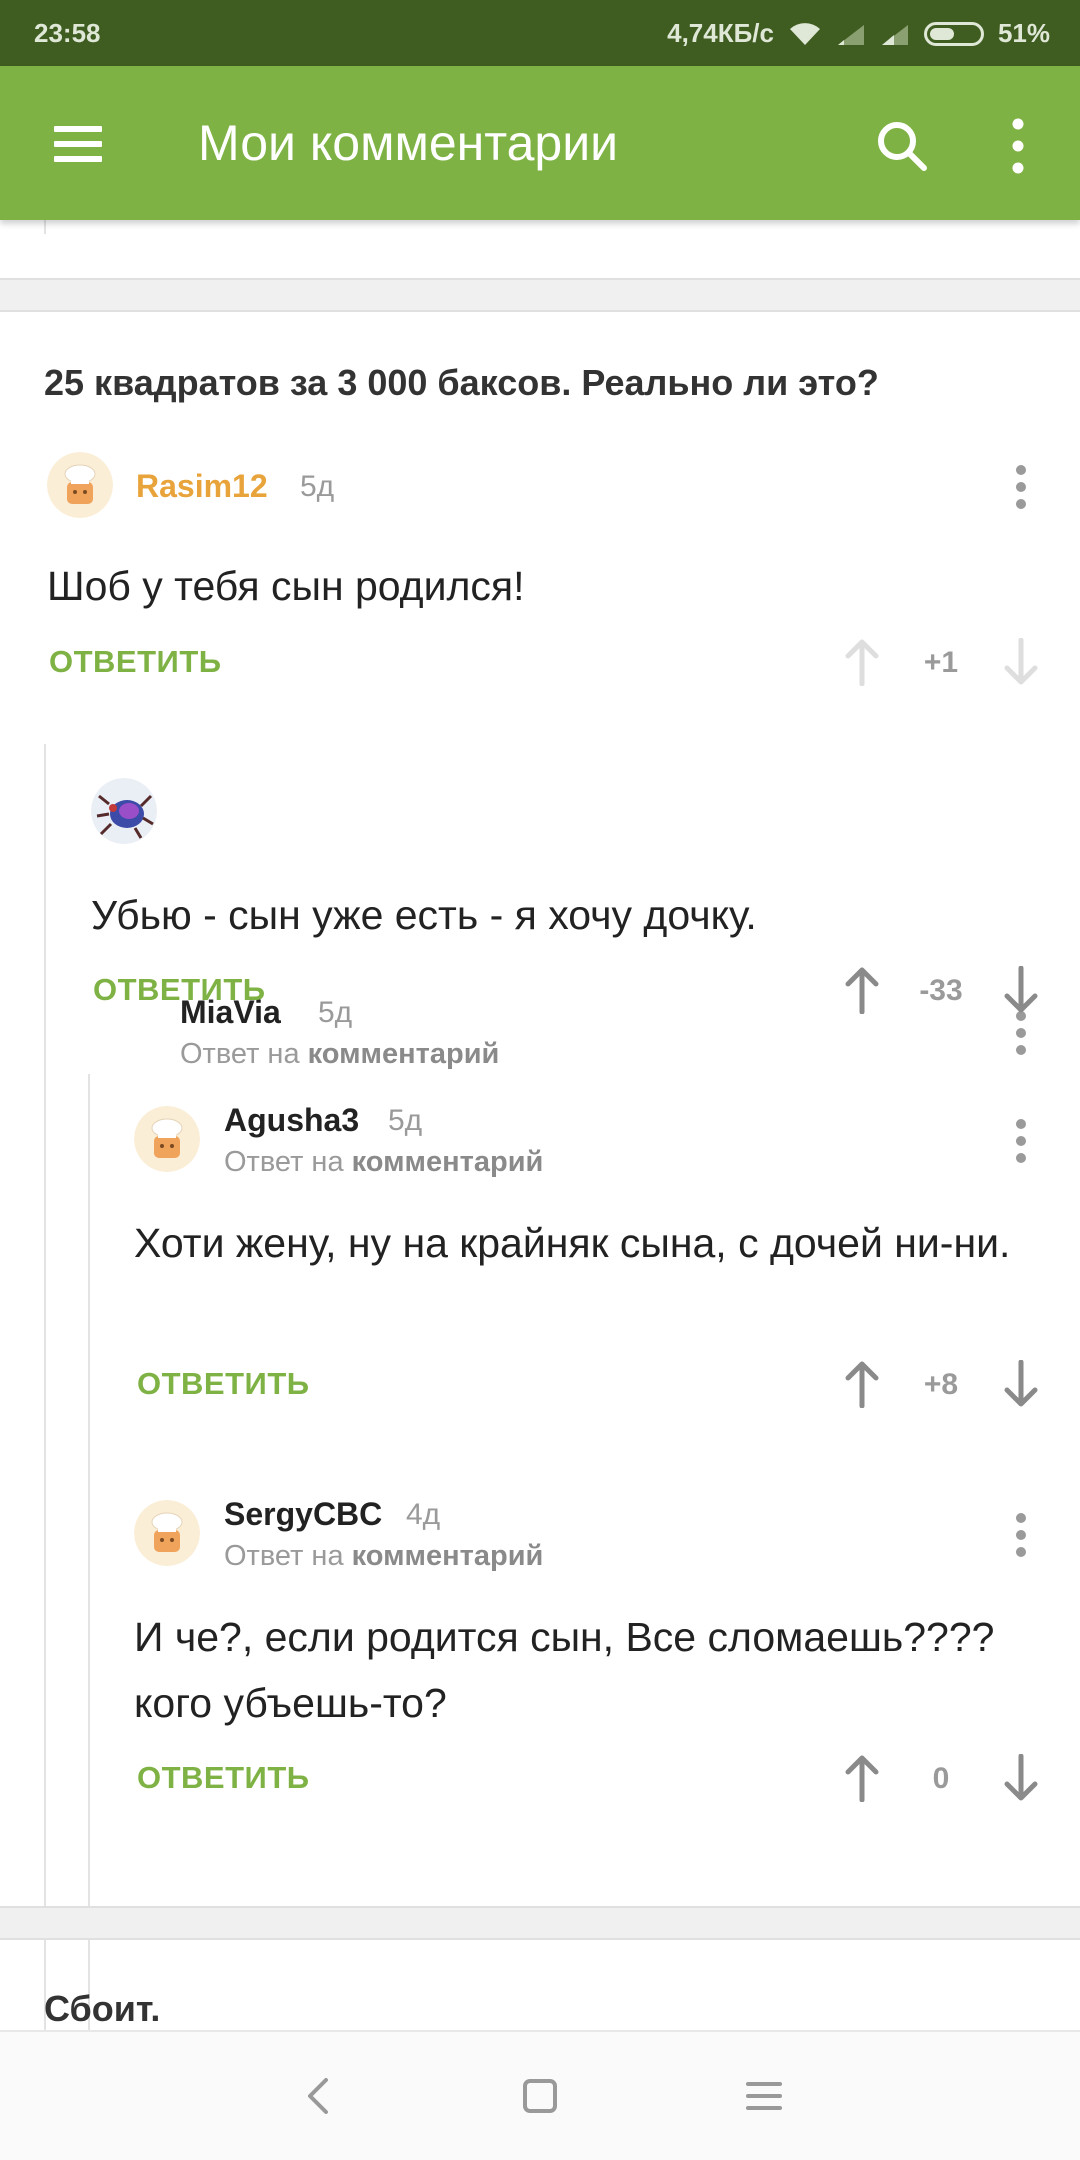 The image size is (1080, 2160). Describe the element at coordinates (941, 990) in the screenshot. I see `comment-score: -33` at that location.